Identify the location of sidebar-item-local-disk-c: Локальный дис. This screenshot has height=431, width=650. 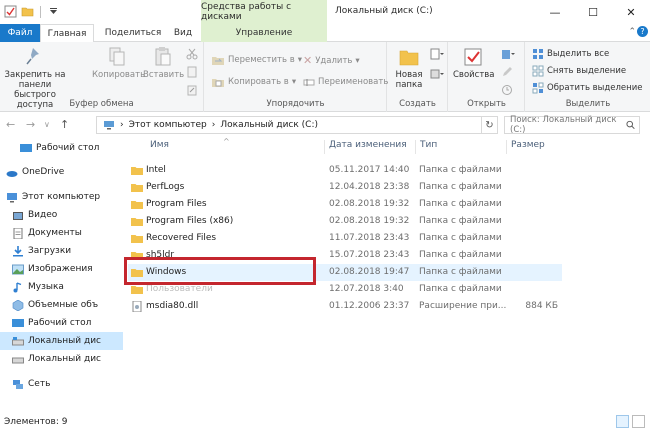
(61, 341).